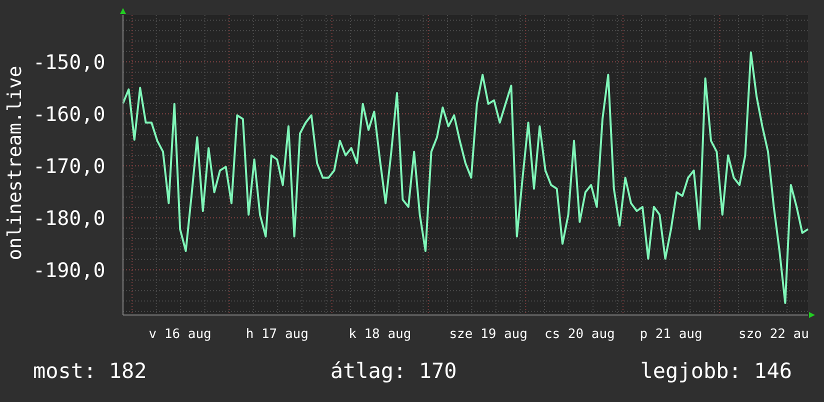  What do you see at coordinates (393, 371) in the screenshot?
I see `summary-stat: átlag: 170` at bounding box center [393, 371].